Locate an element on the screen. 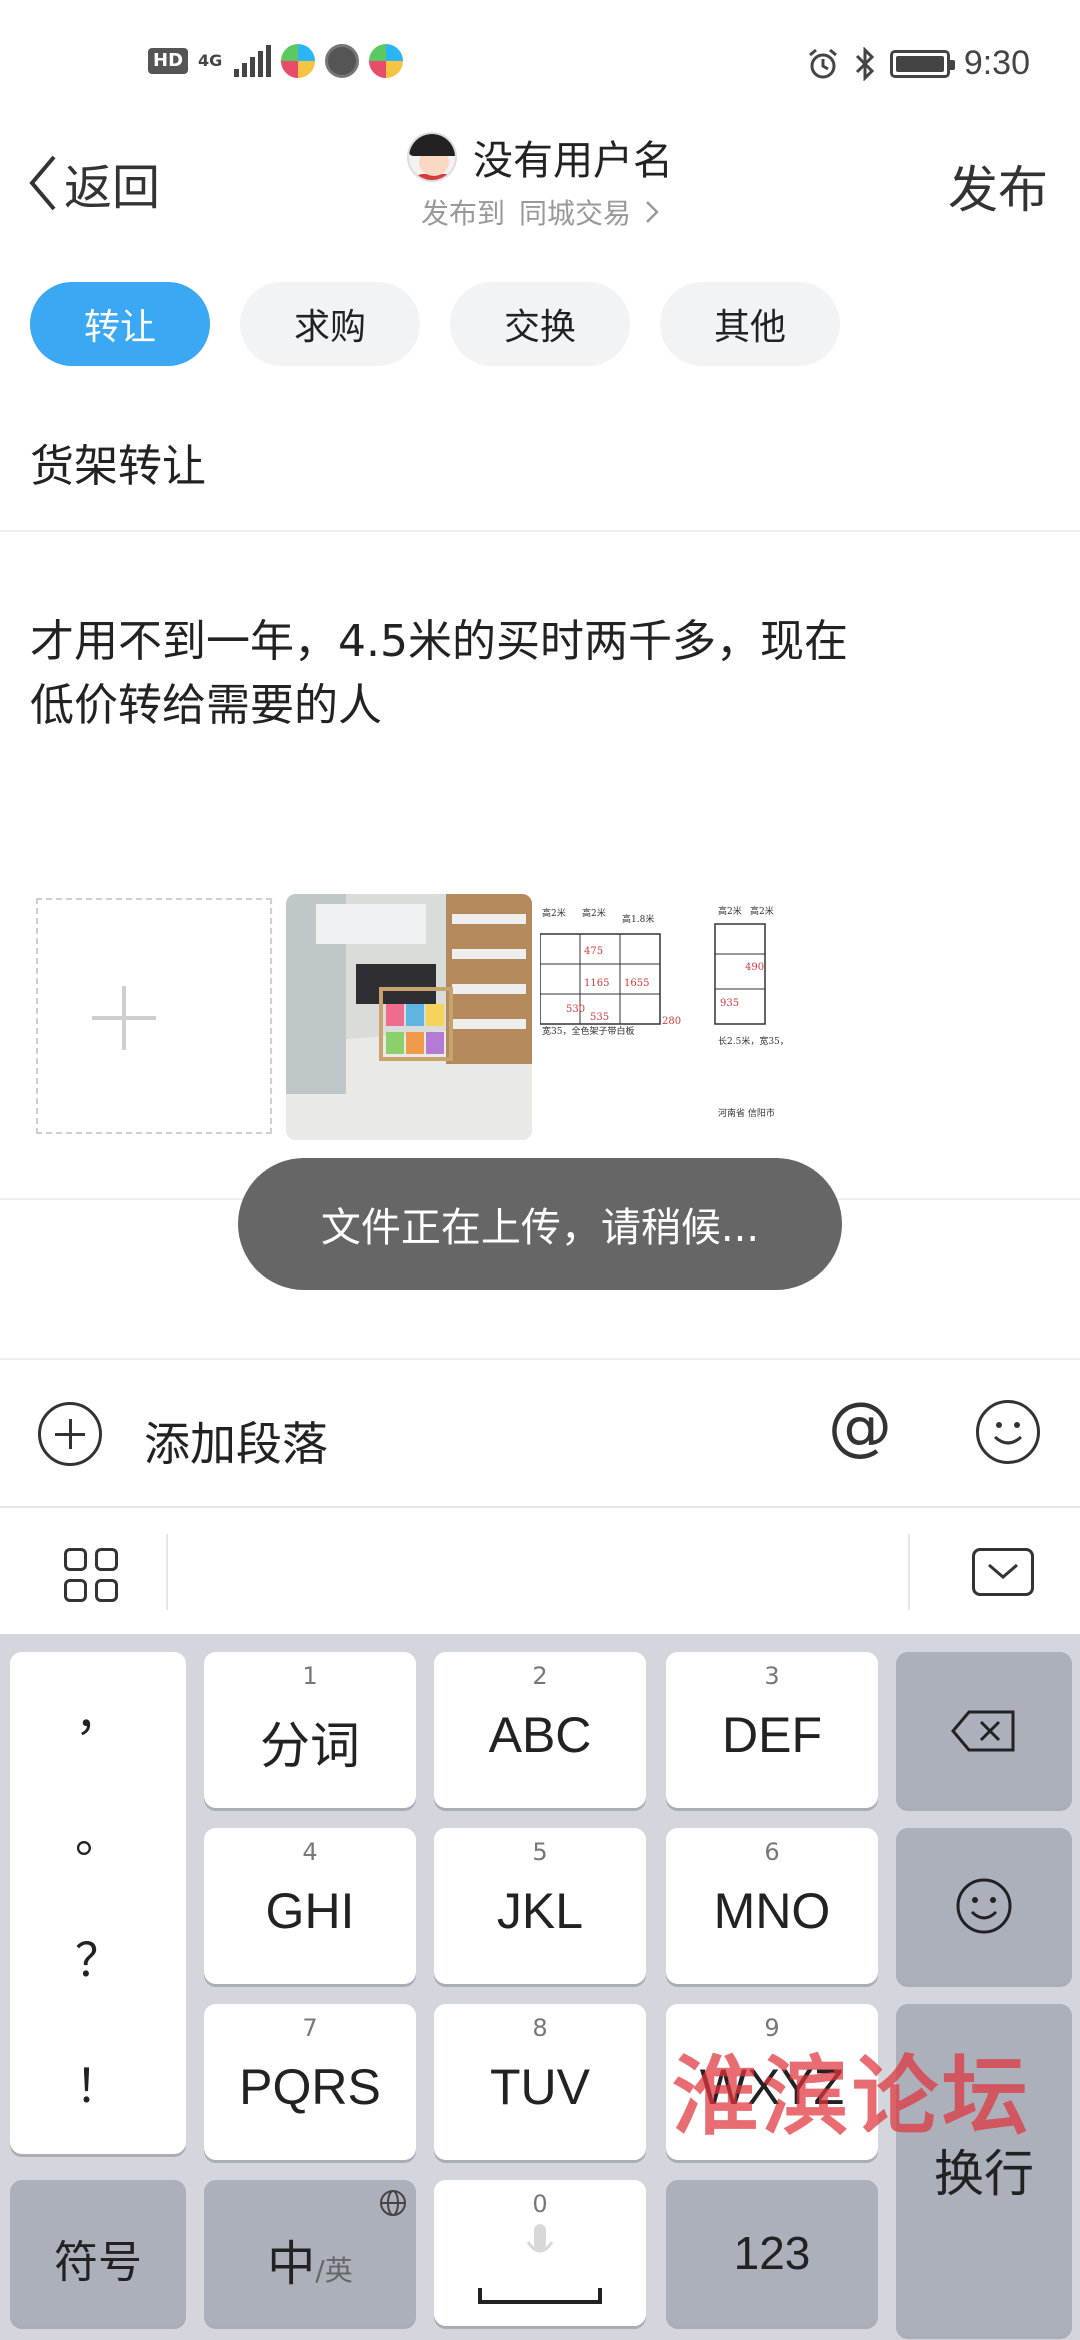 The width and height of the screenshot is (1080, 2340). diagram-value: 1655 is located at coordinates (636, 983).